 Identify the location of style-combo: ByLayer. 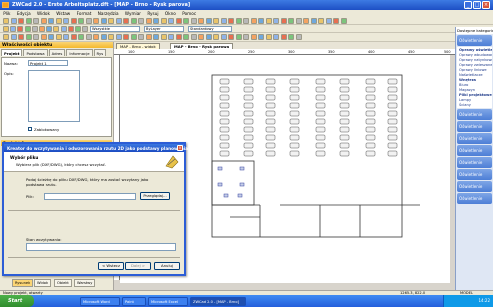
(164, 29).